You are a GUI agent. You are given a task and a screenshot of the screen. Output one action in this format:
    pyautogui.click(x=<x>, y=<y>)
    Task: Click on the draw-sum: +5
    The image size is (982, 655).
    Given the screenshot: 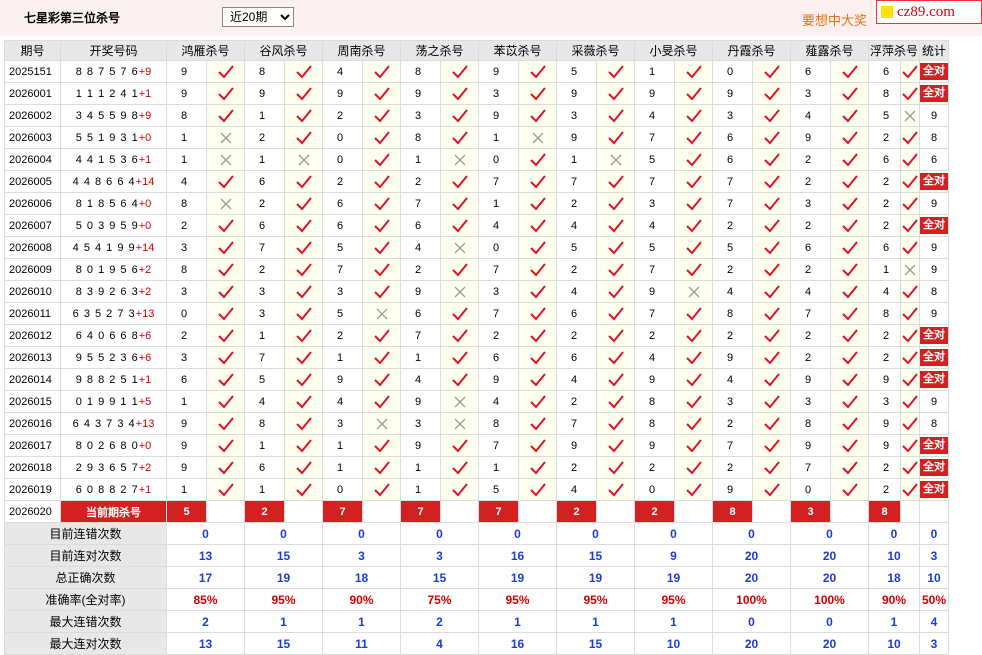 What is the action you would take?
    pyautogui.click(x=145, y=401)
    